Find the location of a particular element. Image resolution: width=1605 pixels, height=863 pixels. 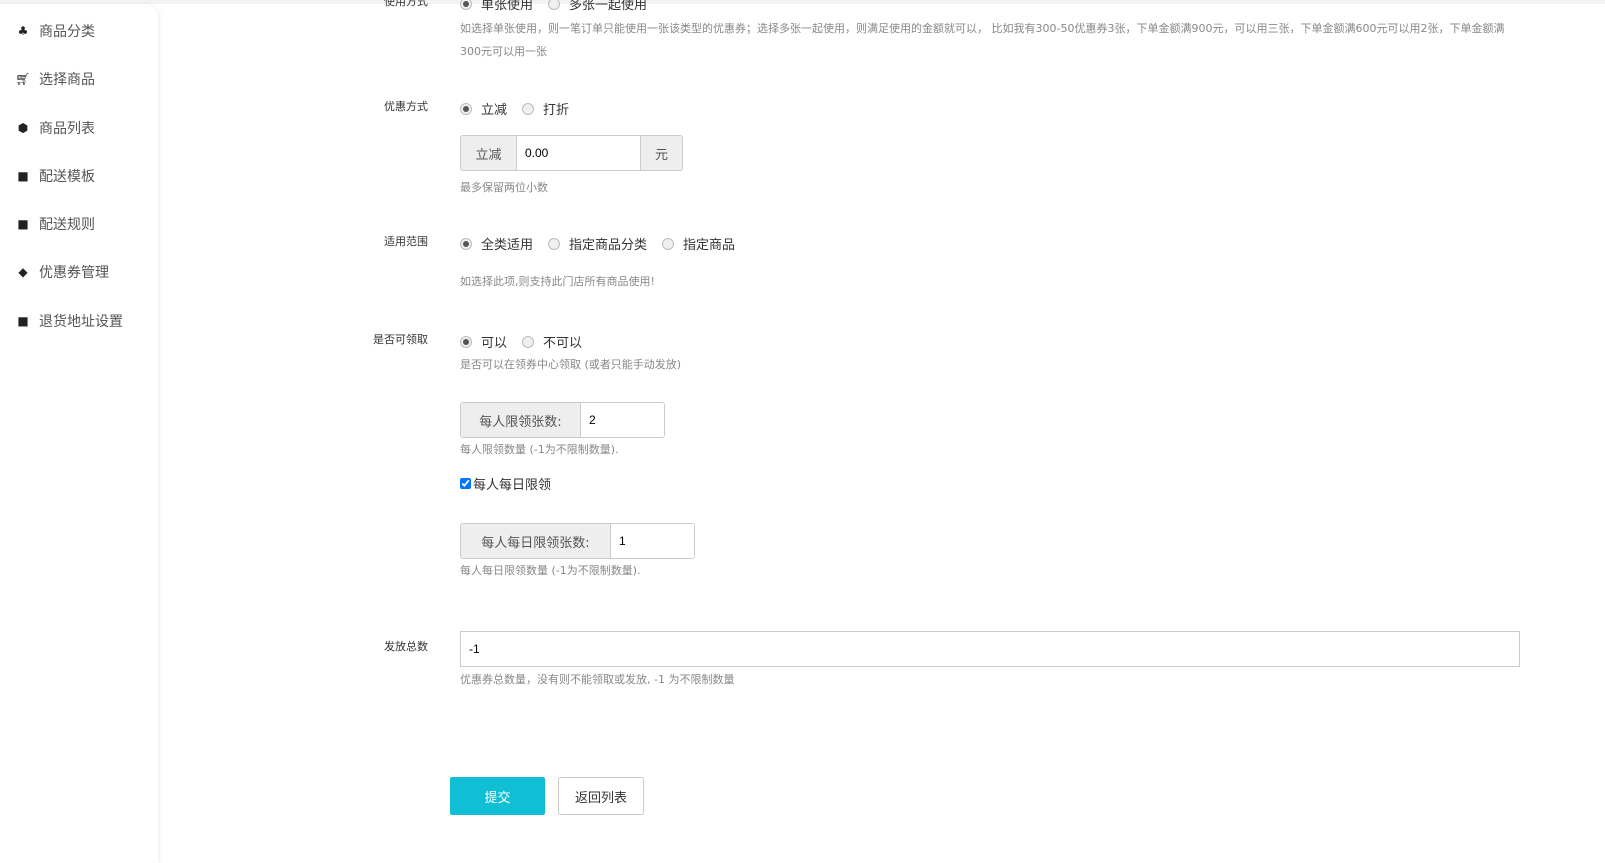

sidebar-item-coupons: ◆ 优惠券管理 is located at coordinates (61, 272).